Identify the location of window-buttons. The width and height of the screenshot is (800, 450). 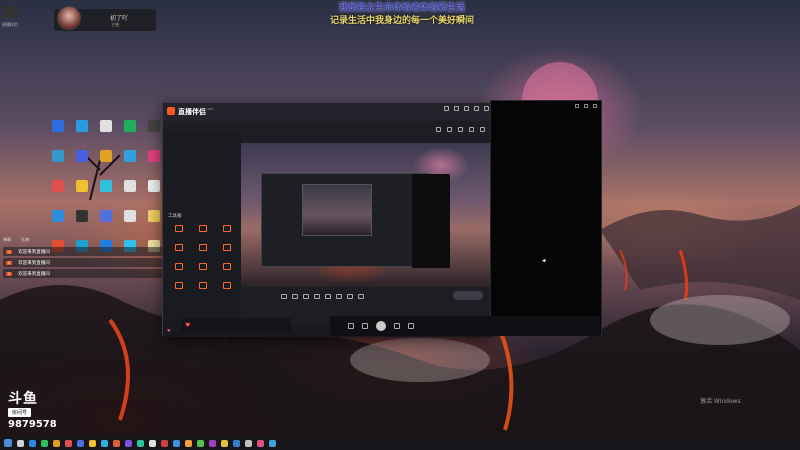
(466, 108).